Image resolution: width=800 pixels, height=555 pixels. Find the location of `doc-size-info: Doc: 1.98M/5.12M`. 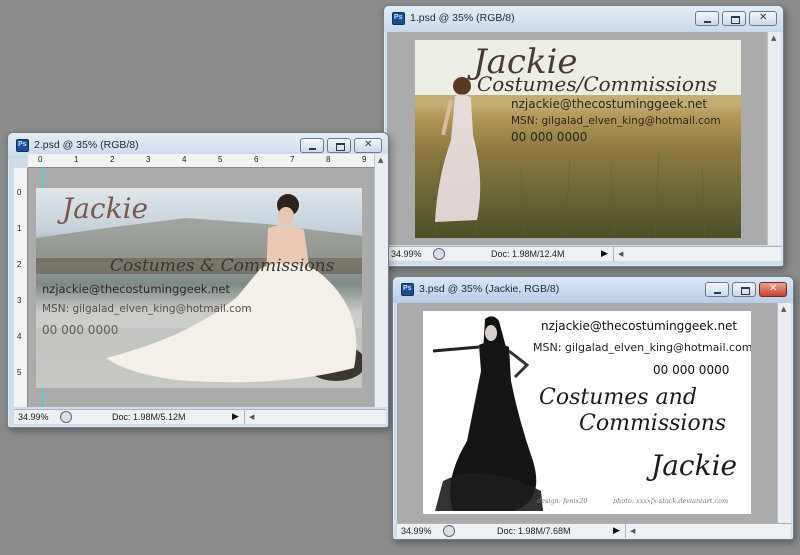

doc-size-info: Doc: 1.98M/5.12M is located at coordinates (149, 417).